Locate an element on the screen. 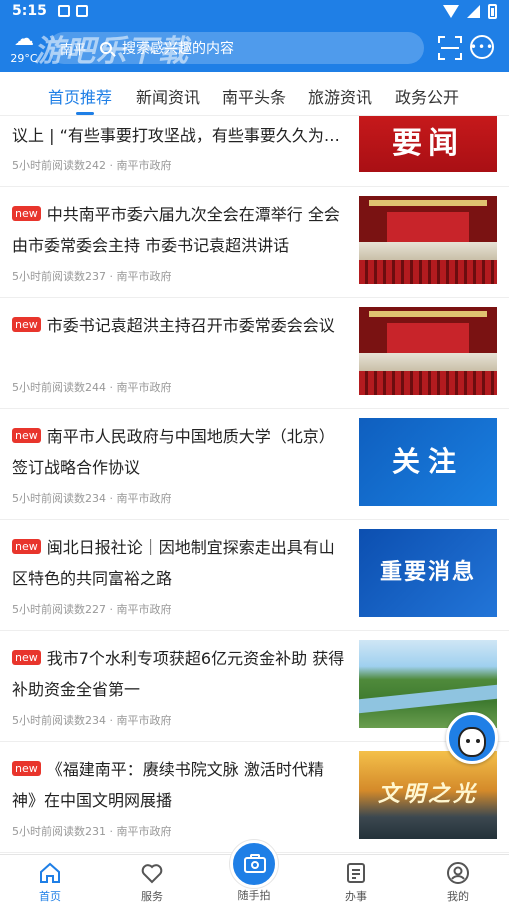 This screenshot has height=905, width=509. snapshot-label: 随手拍 is located at coordinates (254, 895).